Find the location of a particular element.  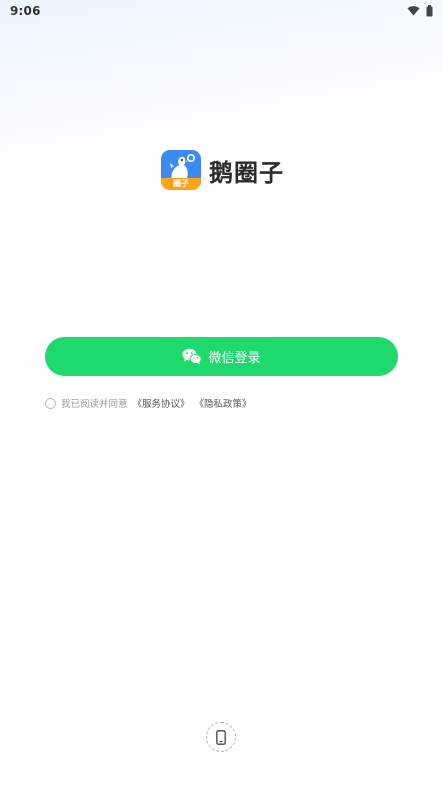

app-logo: 圈子 鹅圈子 is located at coordinates (222, 170).